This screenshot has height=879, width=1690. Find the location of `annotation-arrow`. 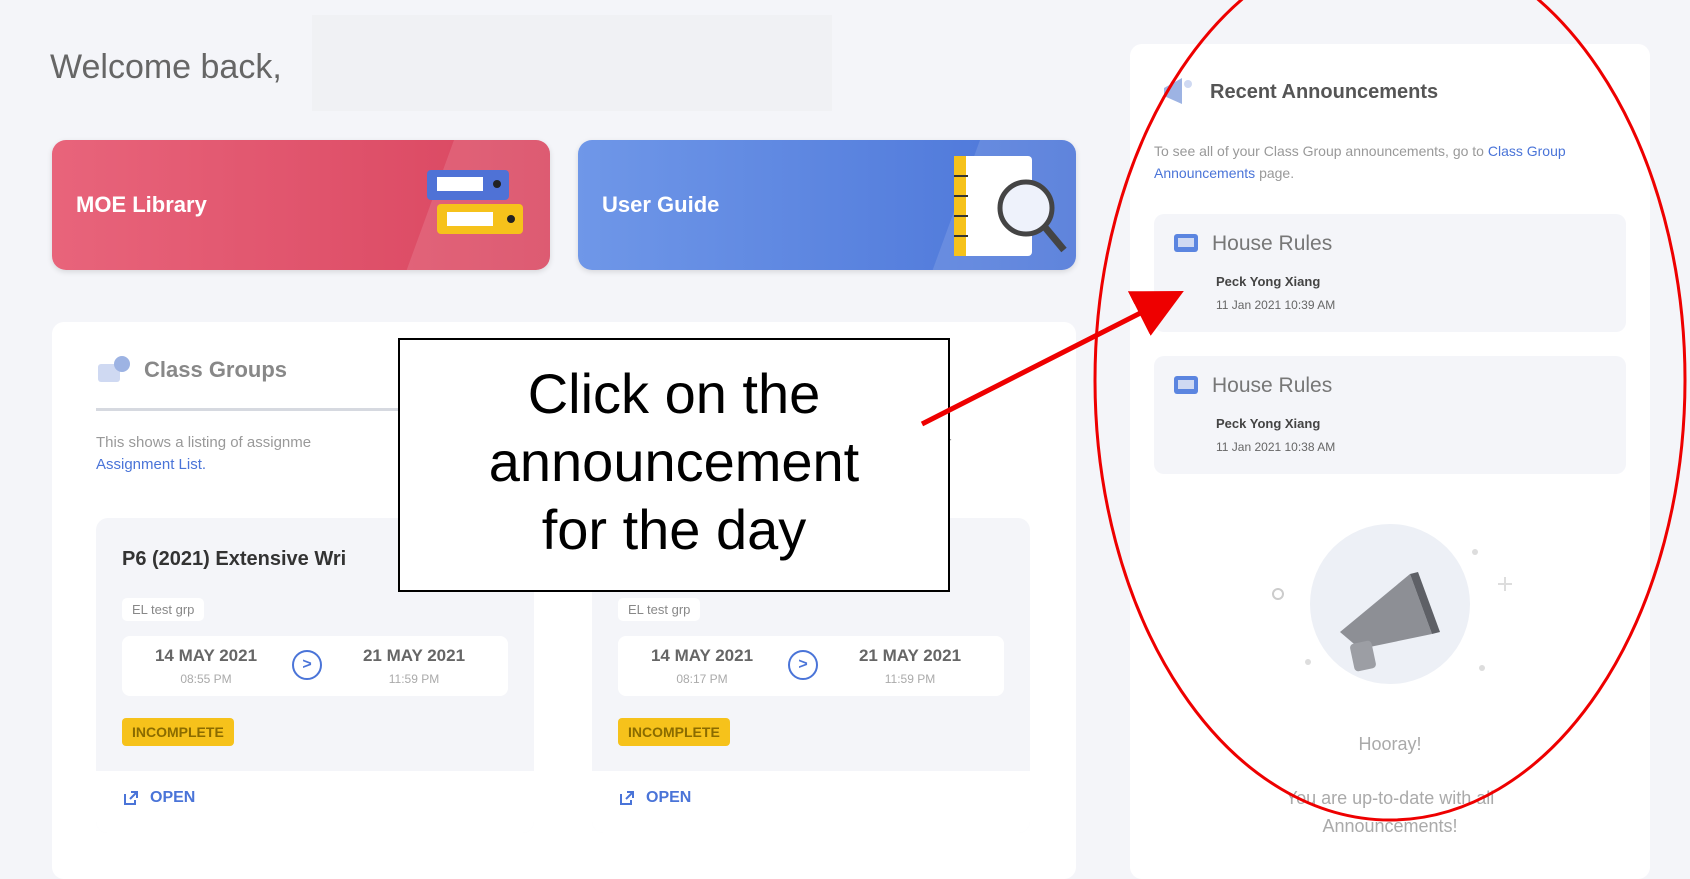

annotation-arrow is located at coordinates (1052, 358).